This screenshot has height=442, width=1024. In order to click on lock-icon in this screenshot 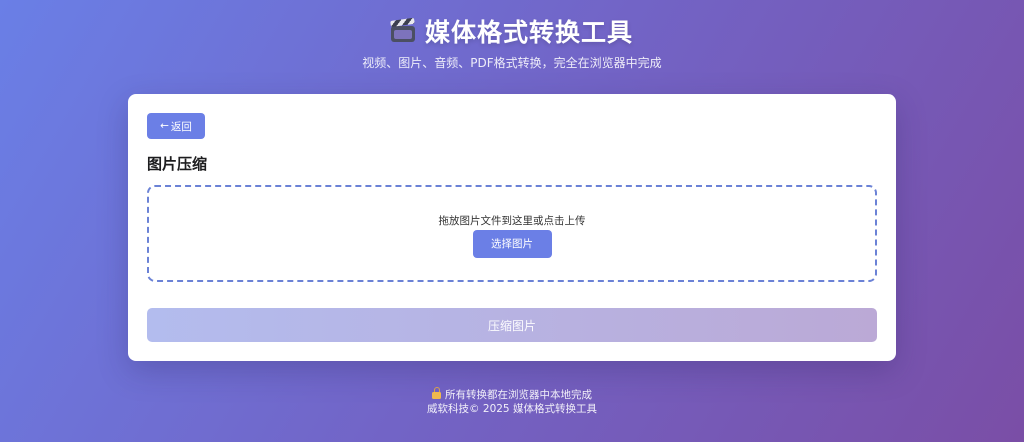, I will do `click(436, 393)`.